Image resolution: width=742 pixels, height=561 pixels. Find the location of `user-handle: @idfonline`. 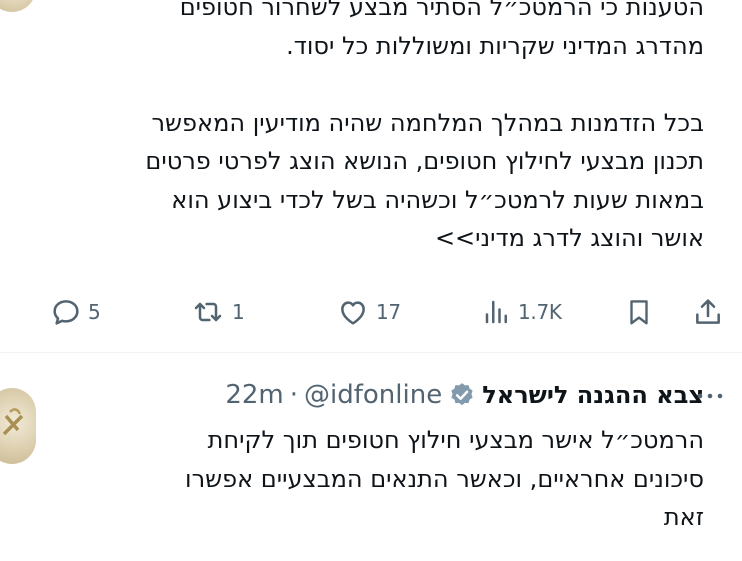

user-handle: @idfonline is located at coordinates (373, 395).